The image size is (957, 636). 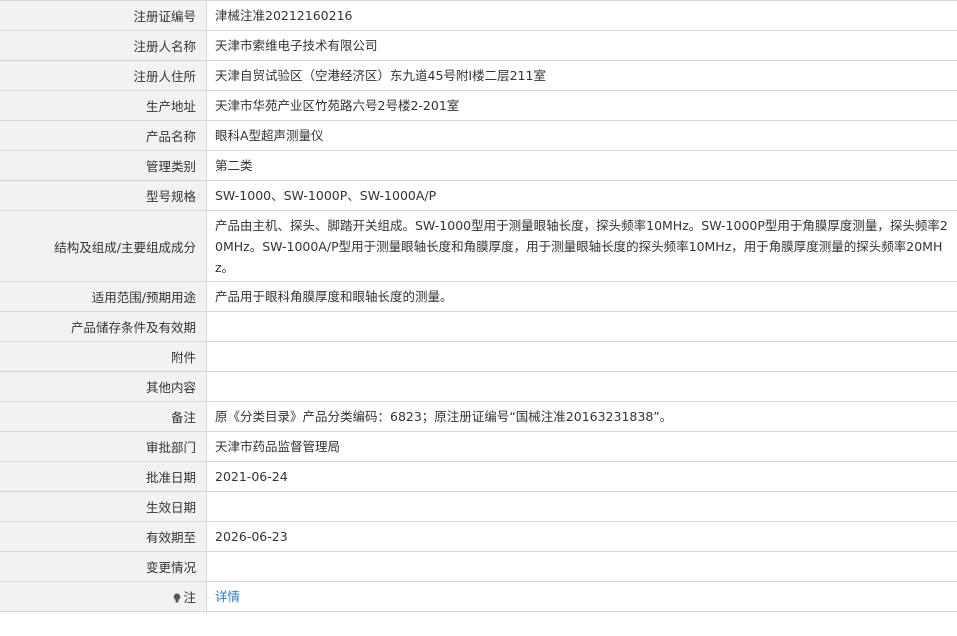 I want to click on field-label: 批准日期, so click(x=103, y=476).